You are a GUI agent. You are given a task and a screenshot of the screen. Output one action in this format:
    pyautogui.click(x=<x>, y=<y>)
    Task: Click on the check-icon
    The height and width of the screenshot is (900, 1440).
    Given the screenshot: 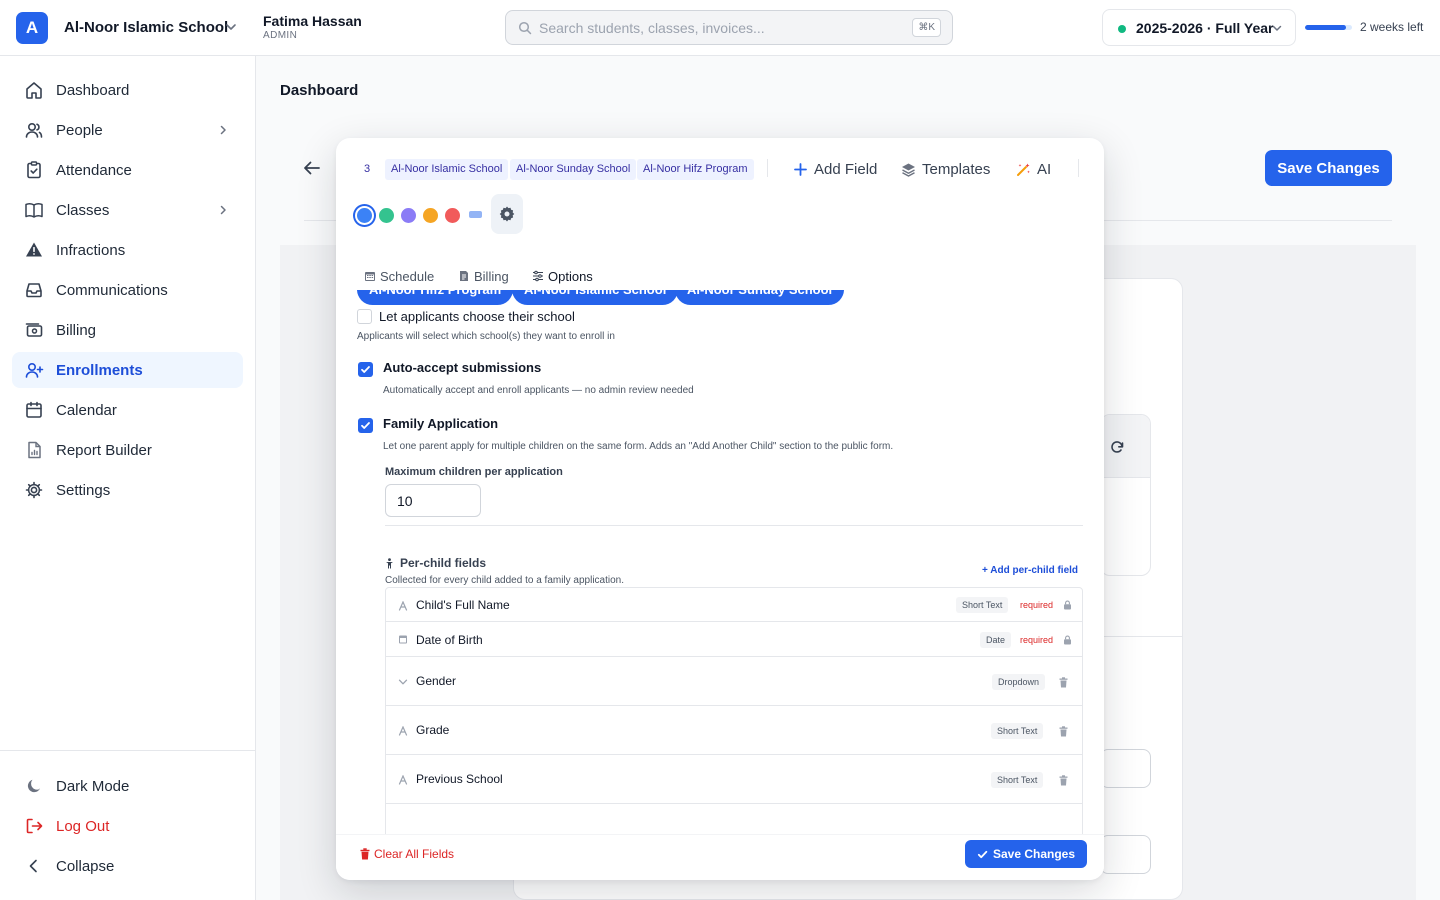 What is the action you would take?
    pyautogui.click(x=365, y=425)
    